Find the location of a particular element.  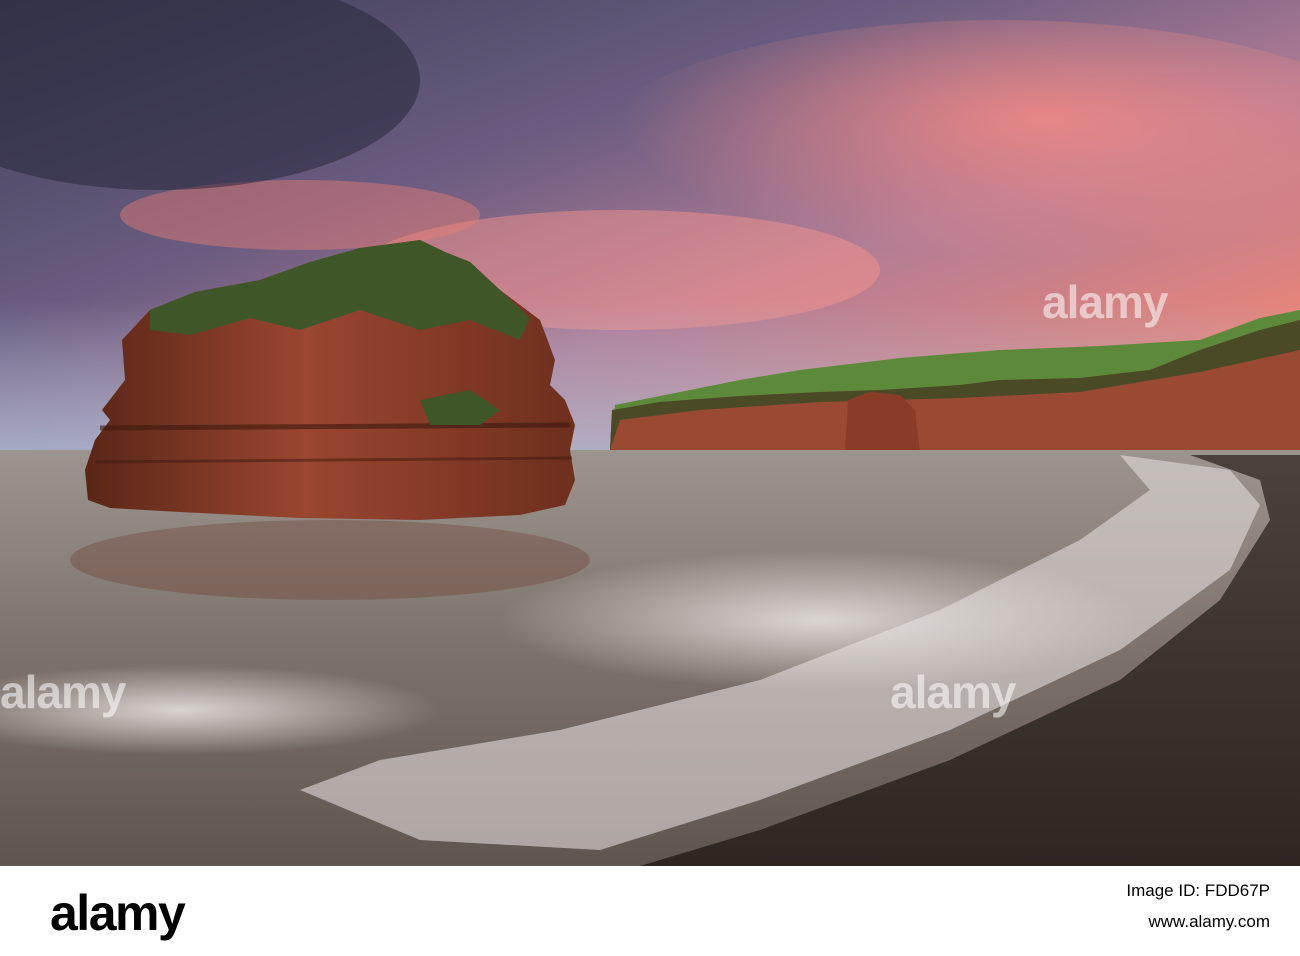

foam-swirl-center is located at coordinates (820, 620).